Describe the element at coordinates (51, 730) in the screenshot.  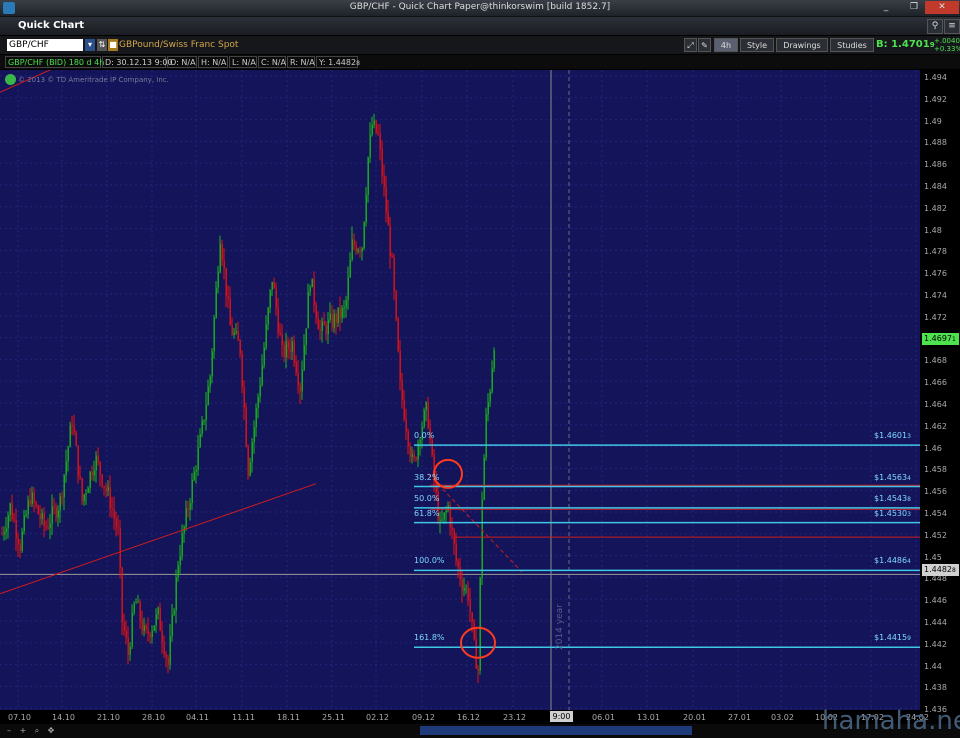
I see `cursor-icon: ✥` at that location.